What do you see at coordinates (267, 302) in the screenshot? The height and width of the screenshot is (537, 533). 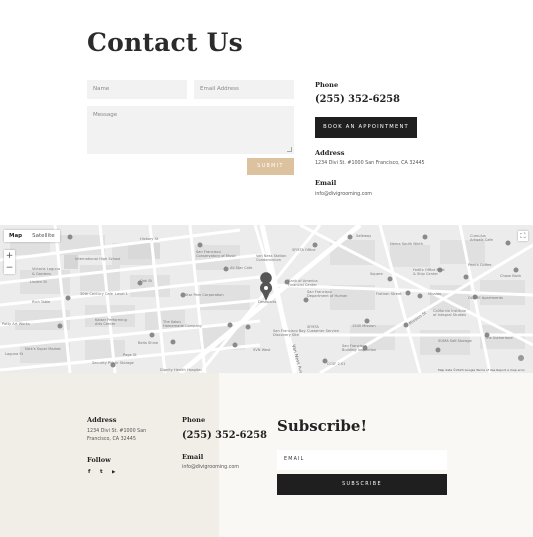 I see `svg-text: Deseparts` at bounding box center [267, 302].